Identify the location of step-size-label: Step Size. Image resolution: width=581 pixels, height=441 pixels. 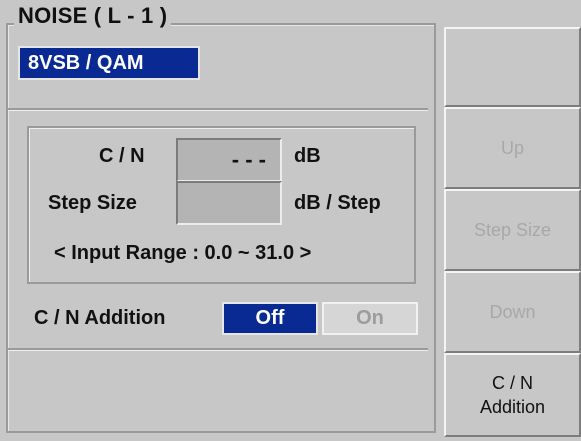
(92, 203).